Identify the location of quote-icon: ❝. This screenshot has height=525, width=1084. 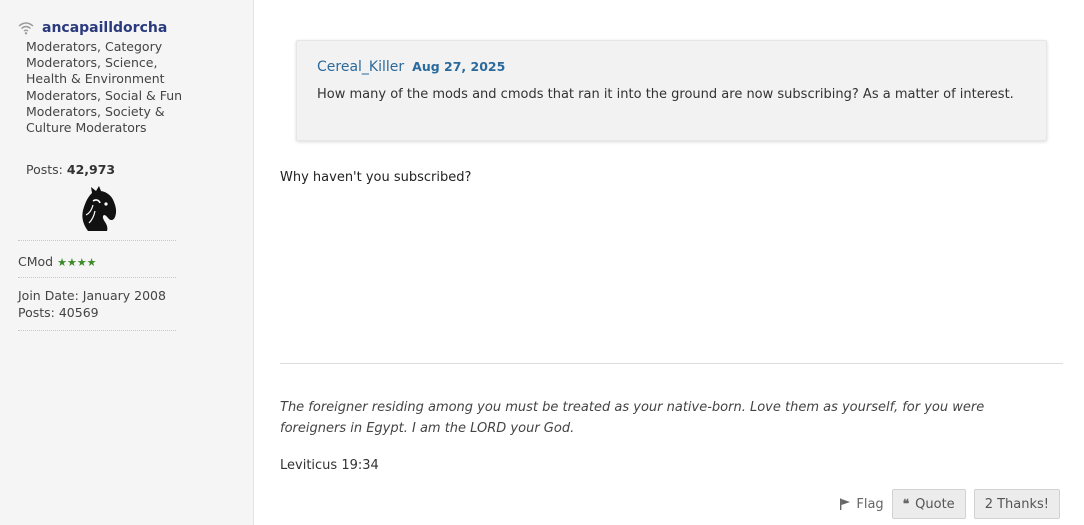
(906, 504).